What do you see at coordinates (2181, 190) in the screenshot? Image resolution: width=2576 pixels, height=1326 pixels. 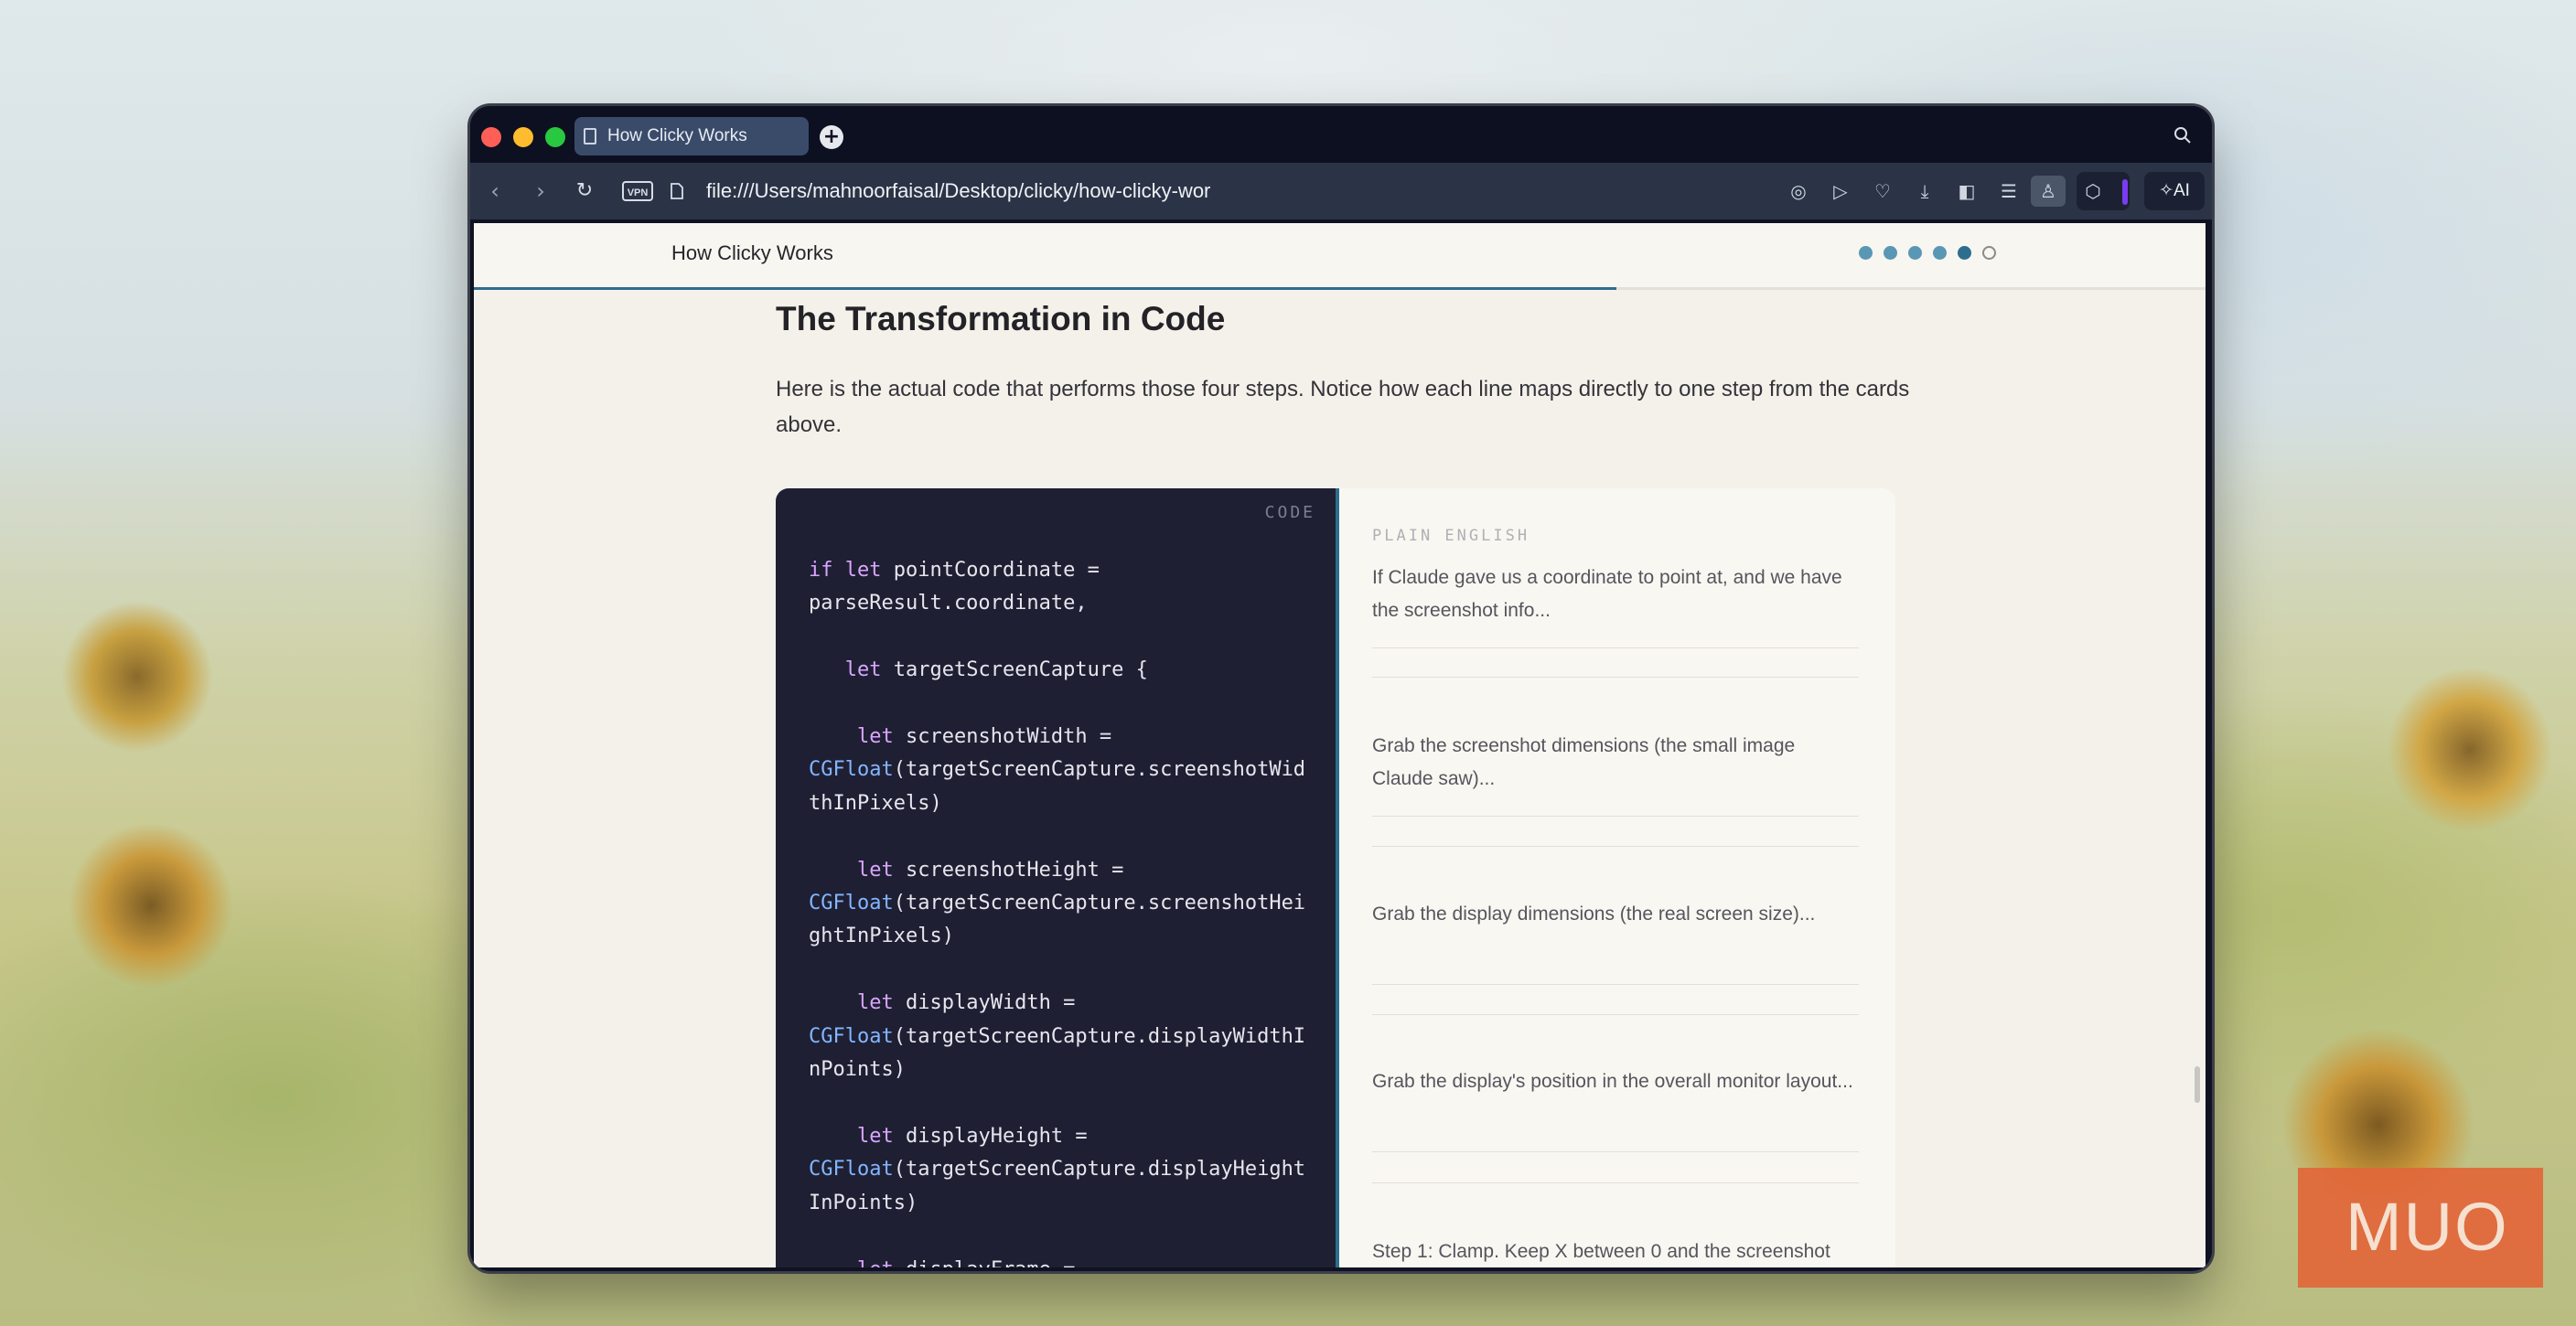 I see `ai-label: AI` at bounding box center [2181, 190].